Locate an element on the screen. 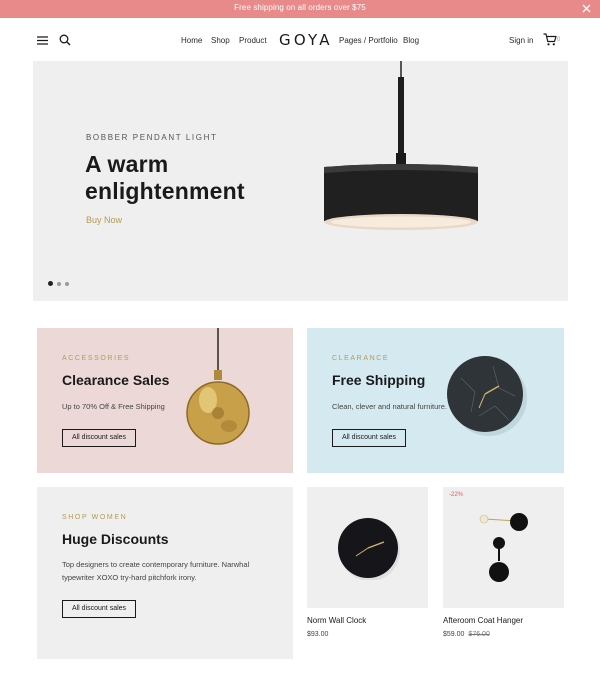  announcement-bar: Free shipping on all orders over $75 is located at coordinates (300, 9).